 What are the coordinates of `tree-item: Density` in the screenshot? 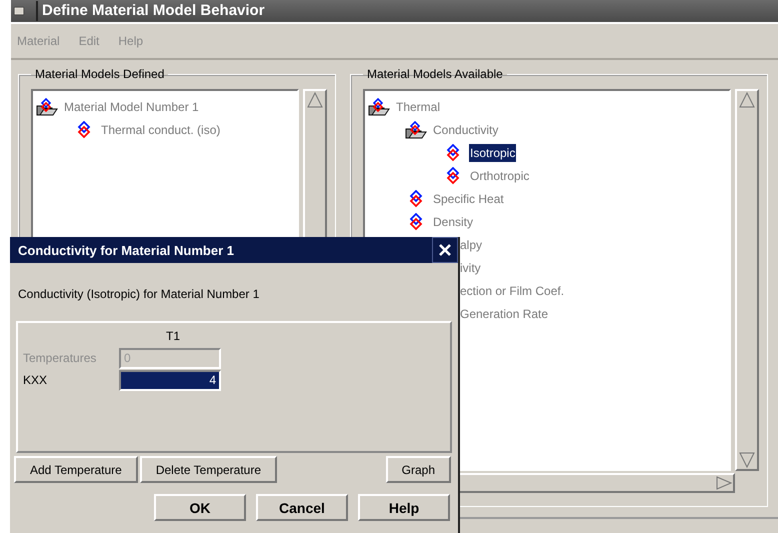 It's located at (453, 221).